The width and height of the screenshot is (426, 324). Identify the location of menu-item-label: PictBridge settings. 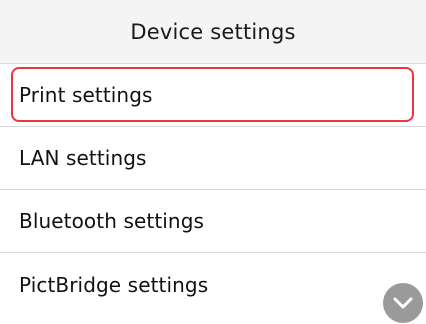
(114, 284).